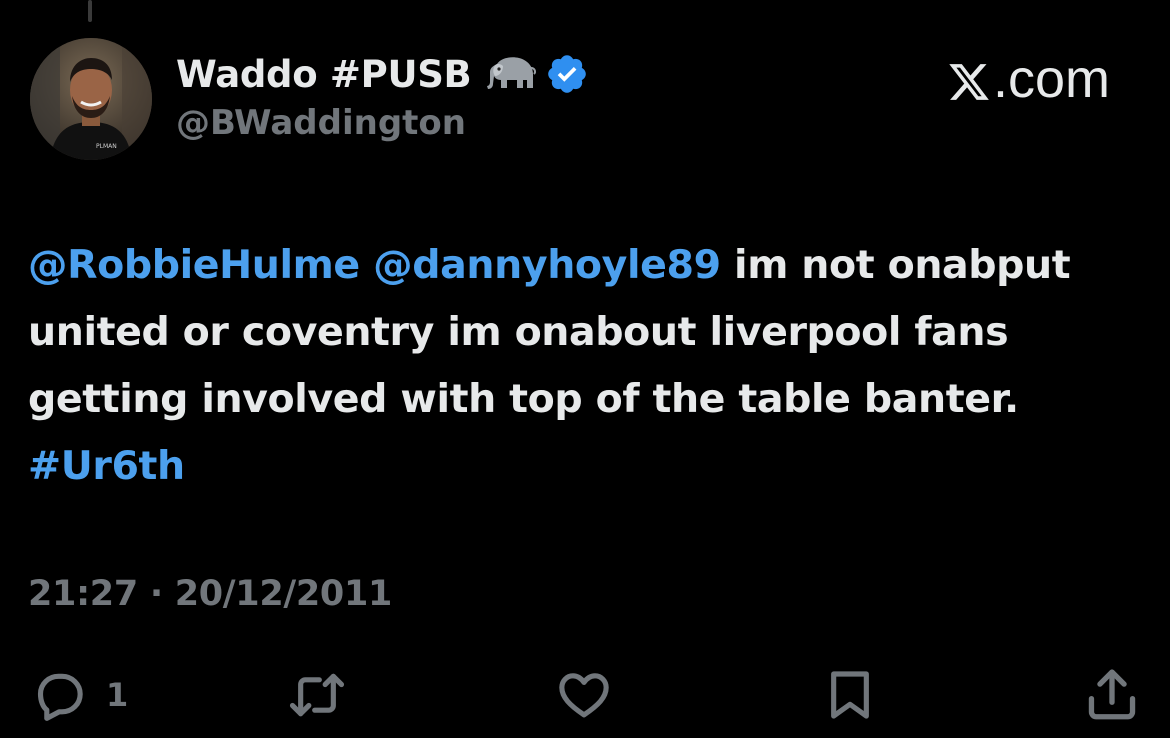  I want to click on avatar-photo: PLMAN, so click(91, 99).